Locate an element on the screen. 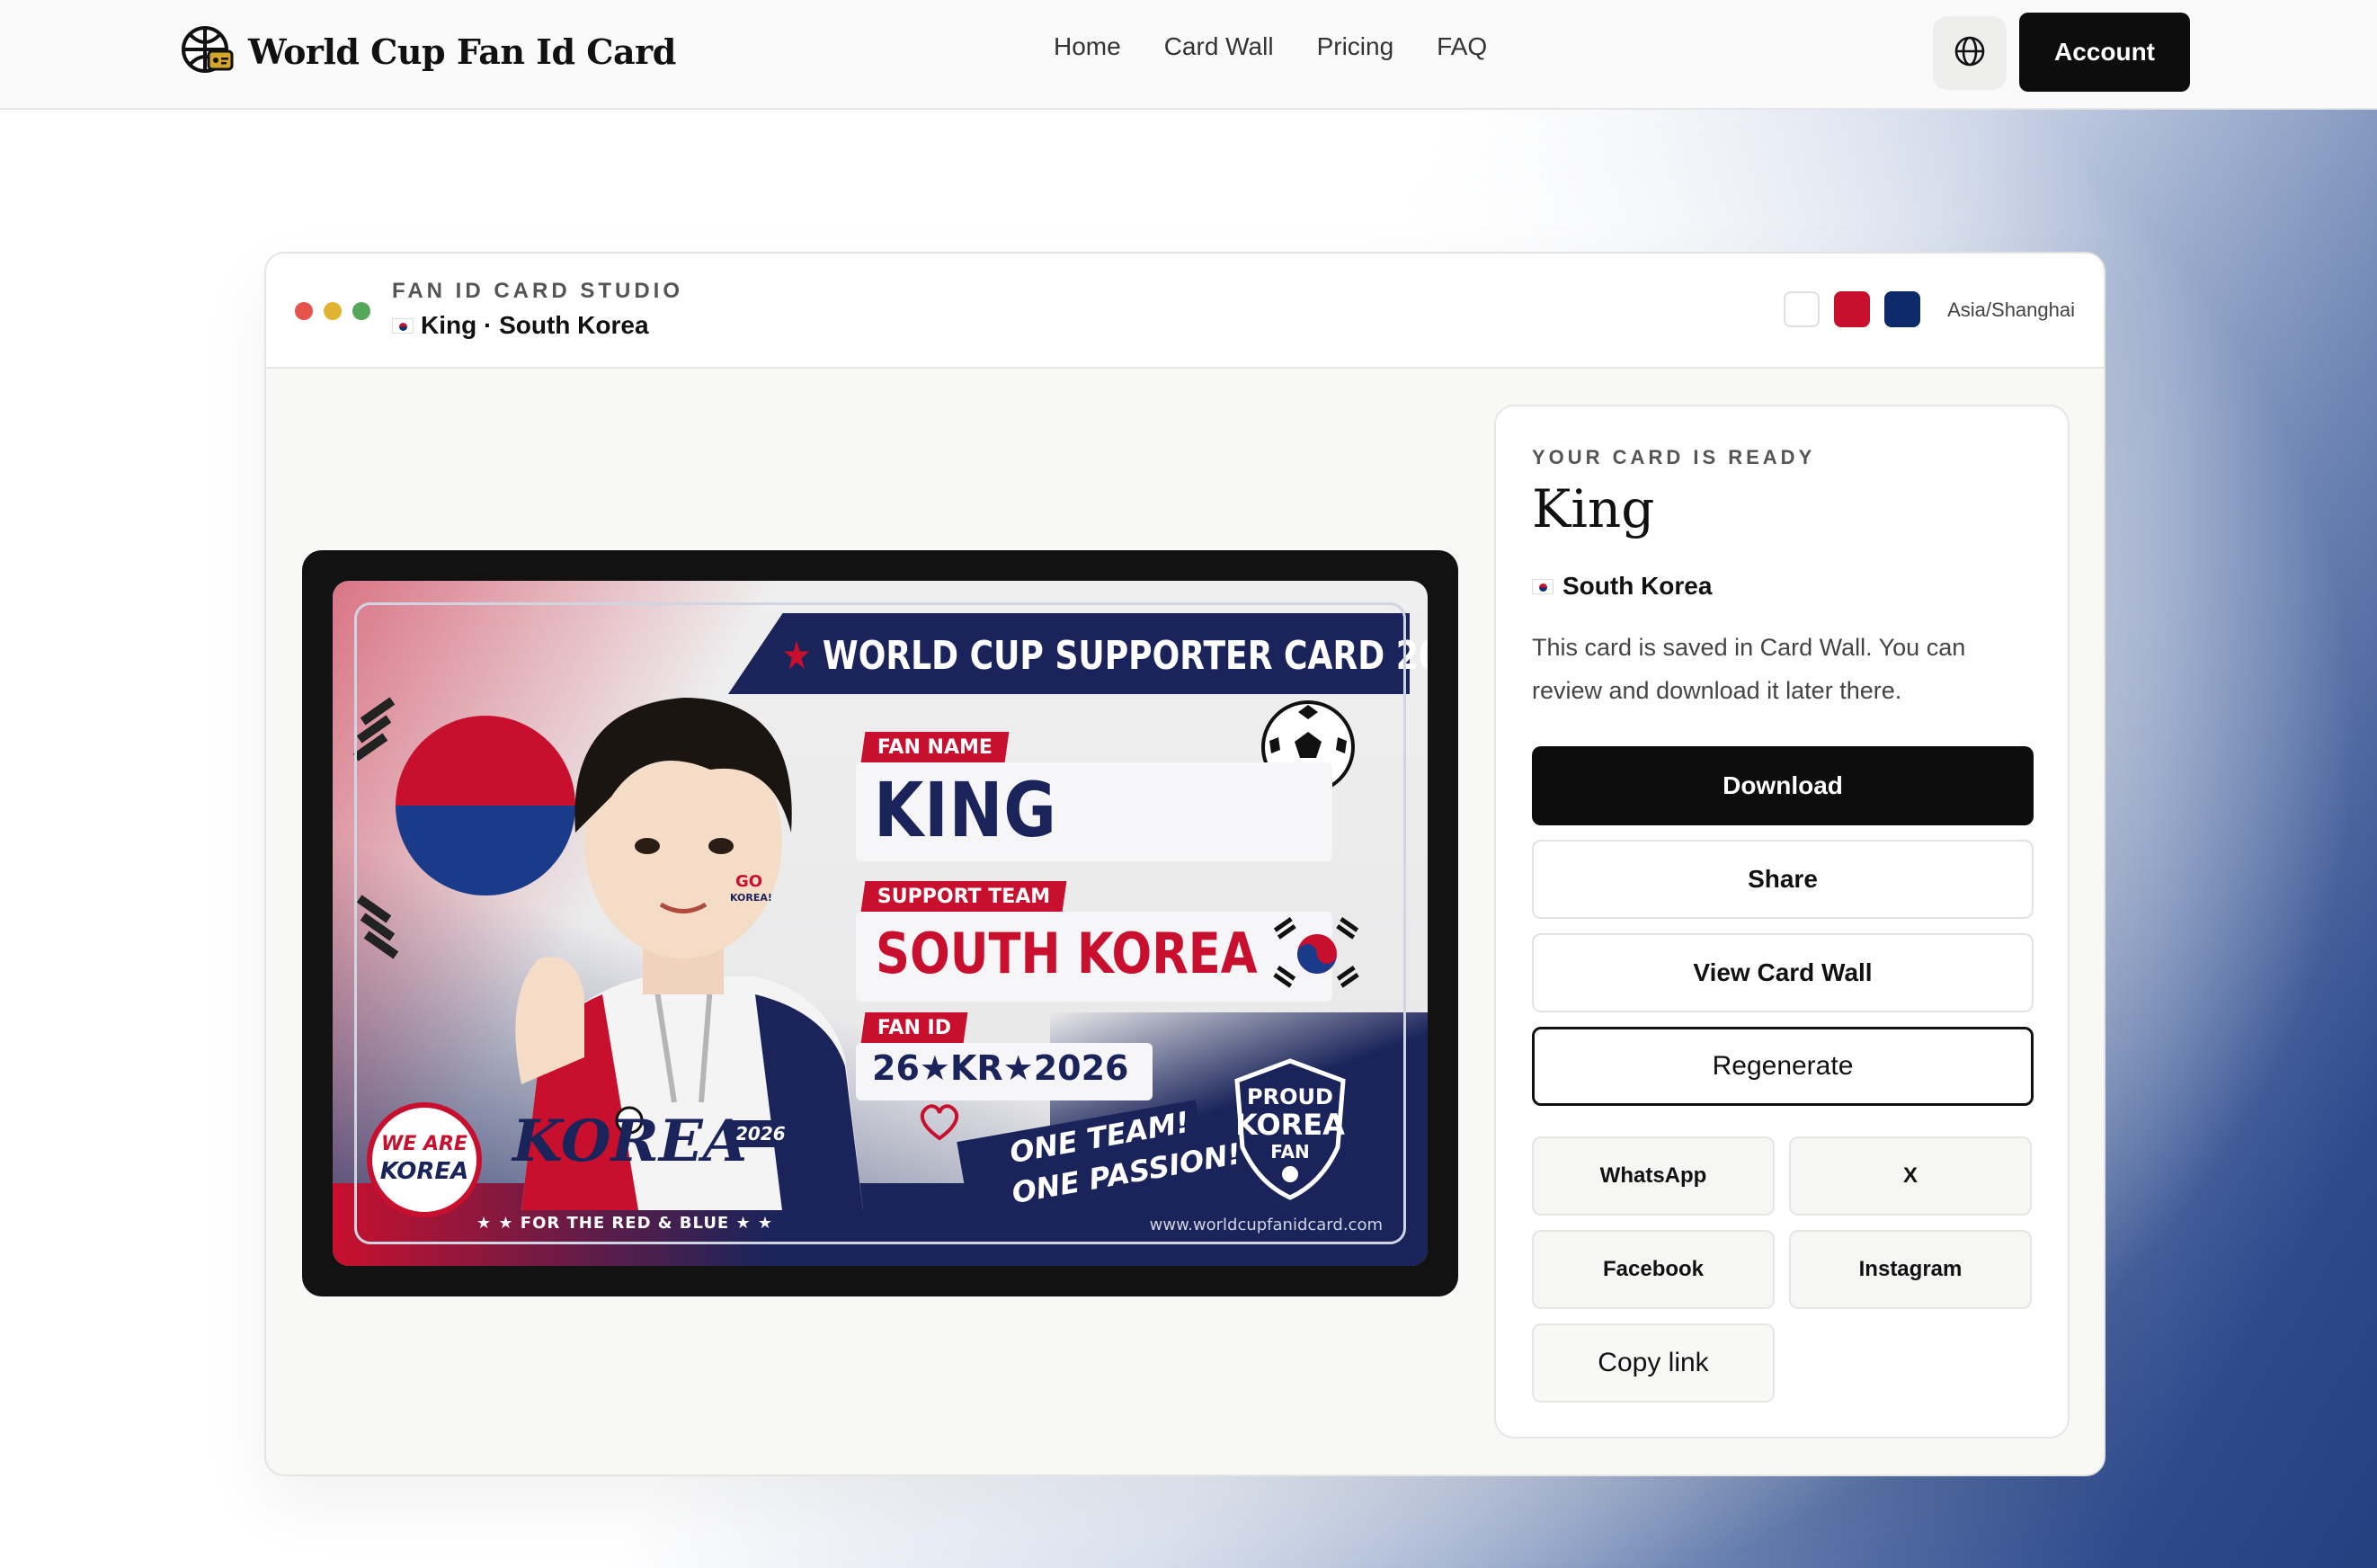  svg-text: GO is located at coordinates (748, 881).